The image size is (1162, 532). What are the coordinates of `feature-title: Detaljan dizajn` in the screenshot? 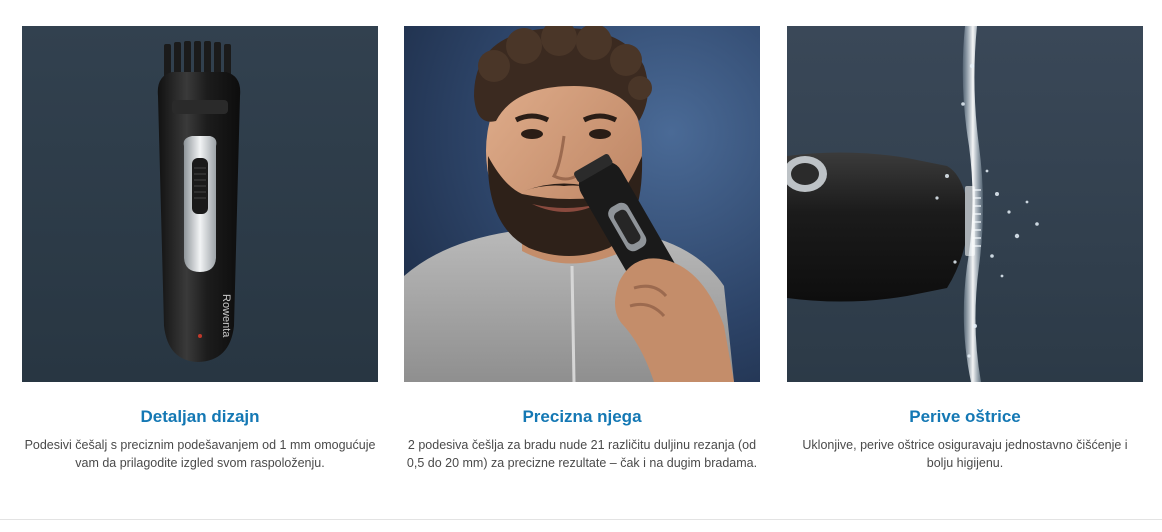 It's located at (200, 416).